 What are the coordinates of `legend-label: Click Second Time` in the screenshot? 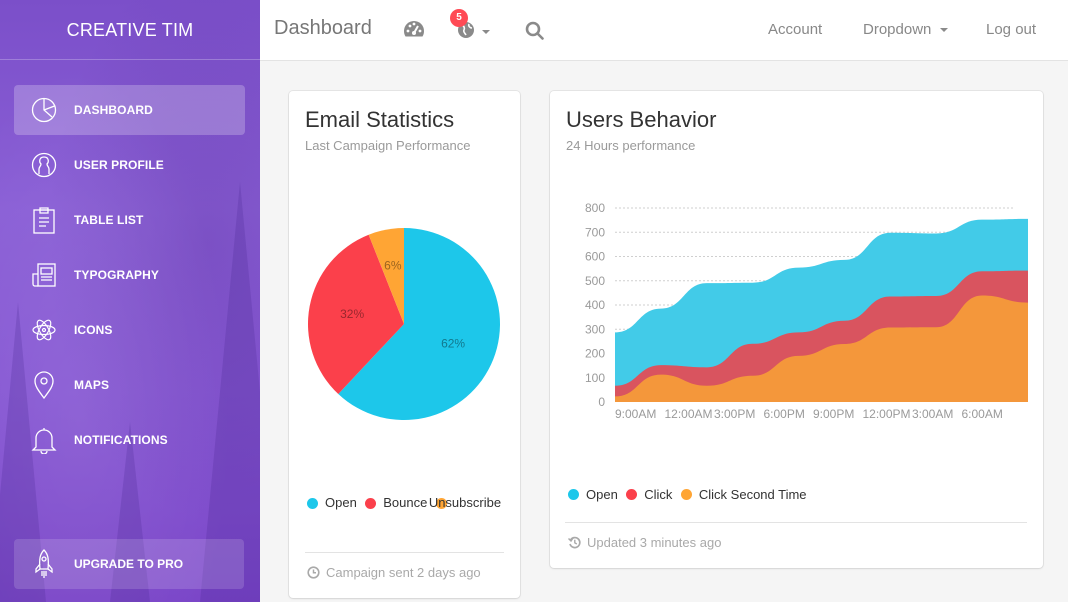 It's located at (752, 494).